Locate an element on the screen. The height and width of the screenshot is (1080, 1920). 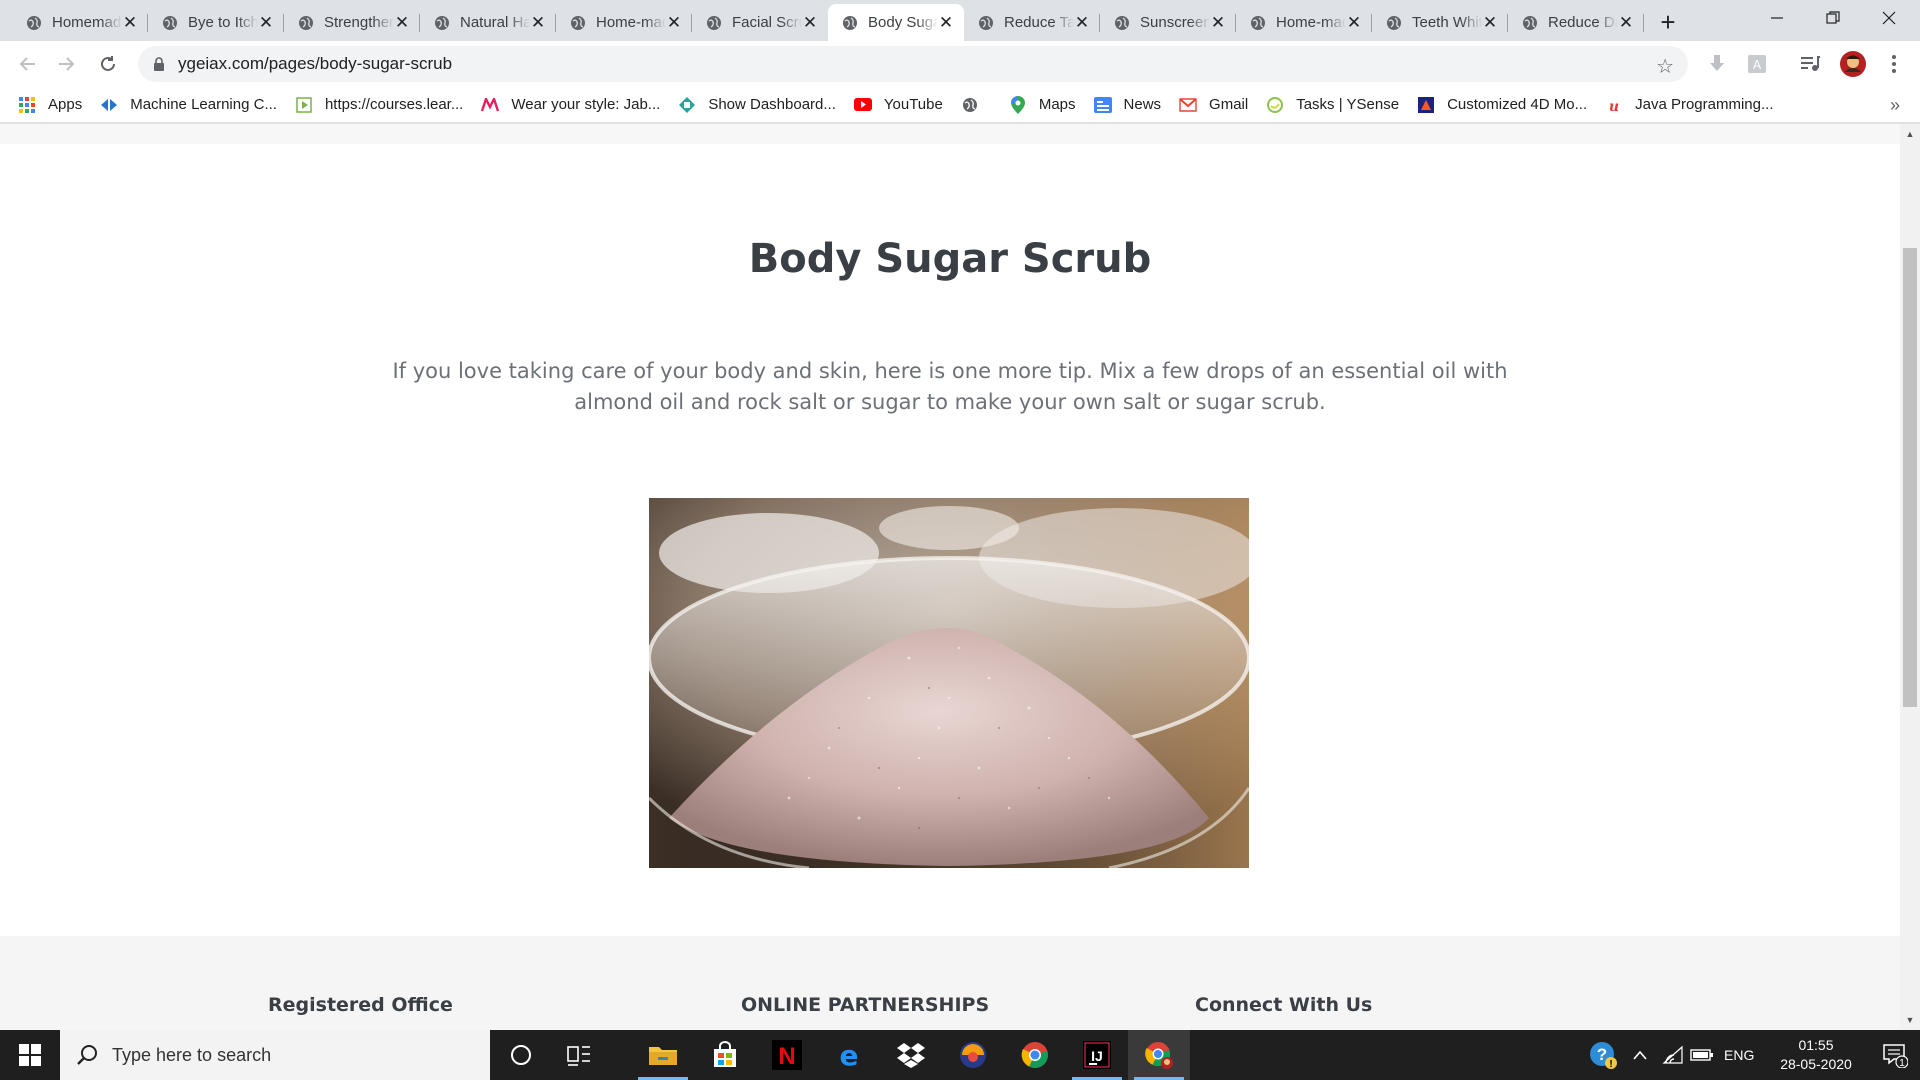
browser-tab: Bye to Itchy✕ is located at coordinates (216, 22).